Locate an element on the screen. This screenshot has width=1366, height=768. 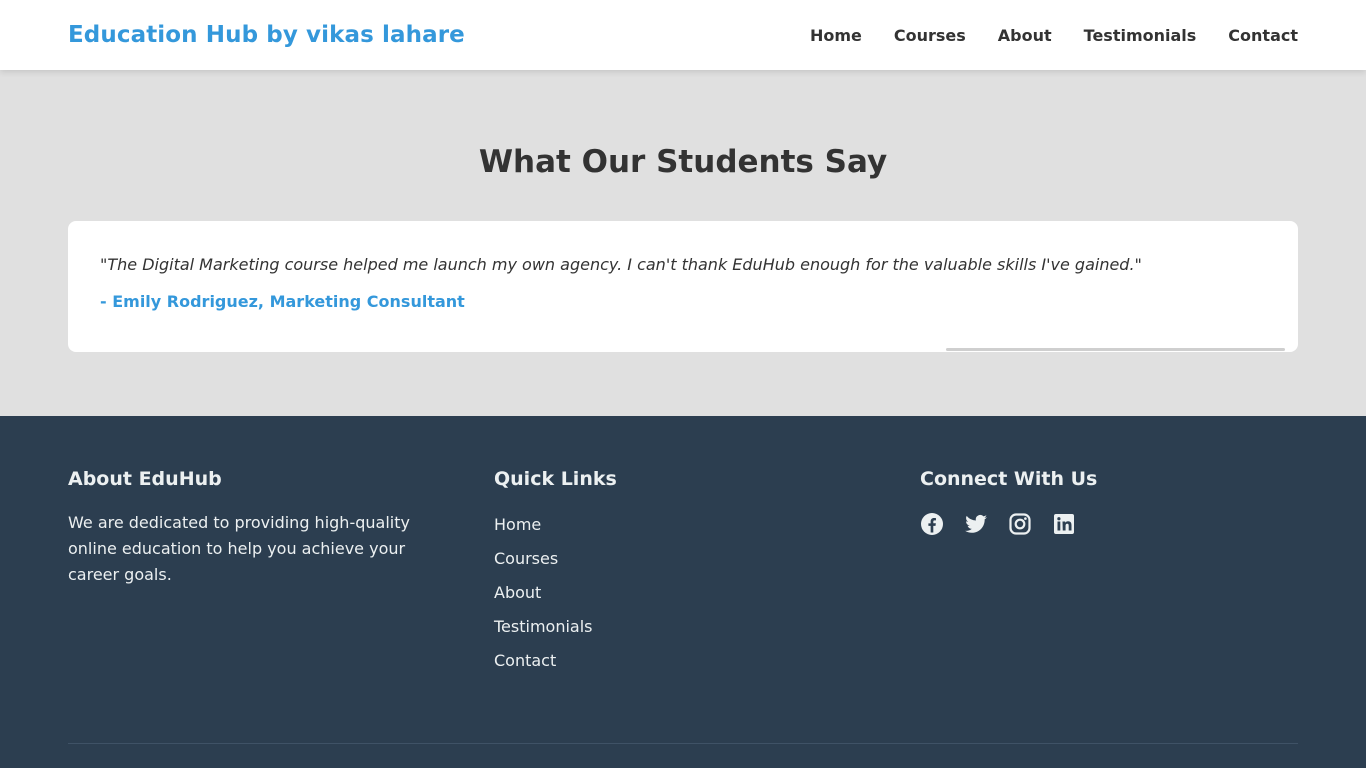
list-item: Courses is located at coordinates (555, 559).